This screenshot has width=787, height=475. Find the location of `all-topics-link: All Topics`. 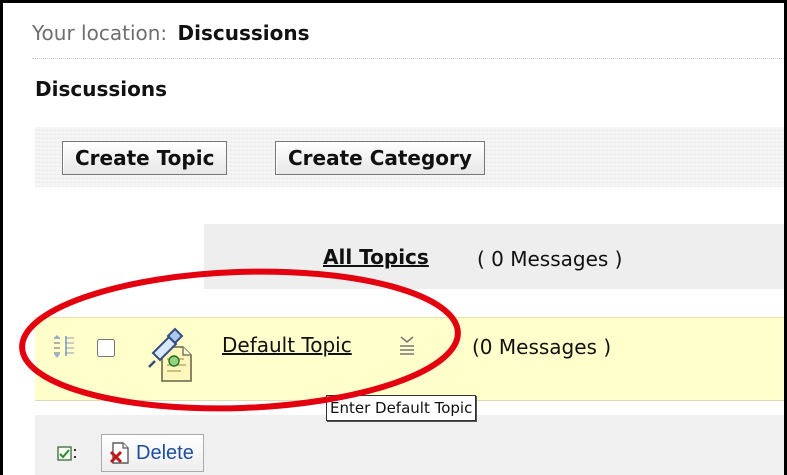

all-topics-link: All Topics is located at coordinates (376, 257).